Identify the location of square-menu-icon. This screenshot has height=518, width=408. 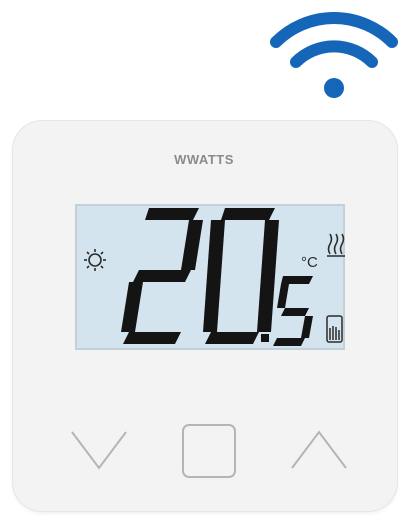
(209, 451).